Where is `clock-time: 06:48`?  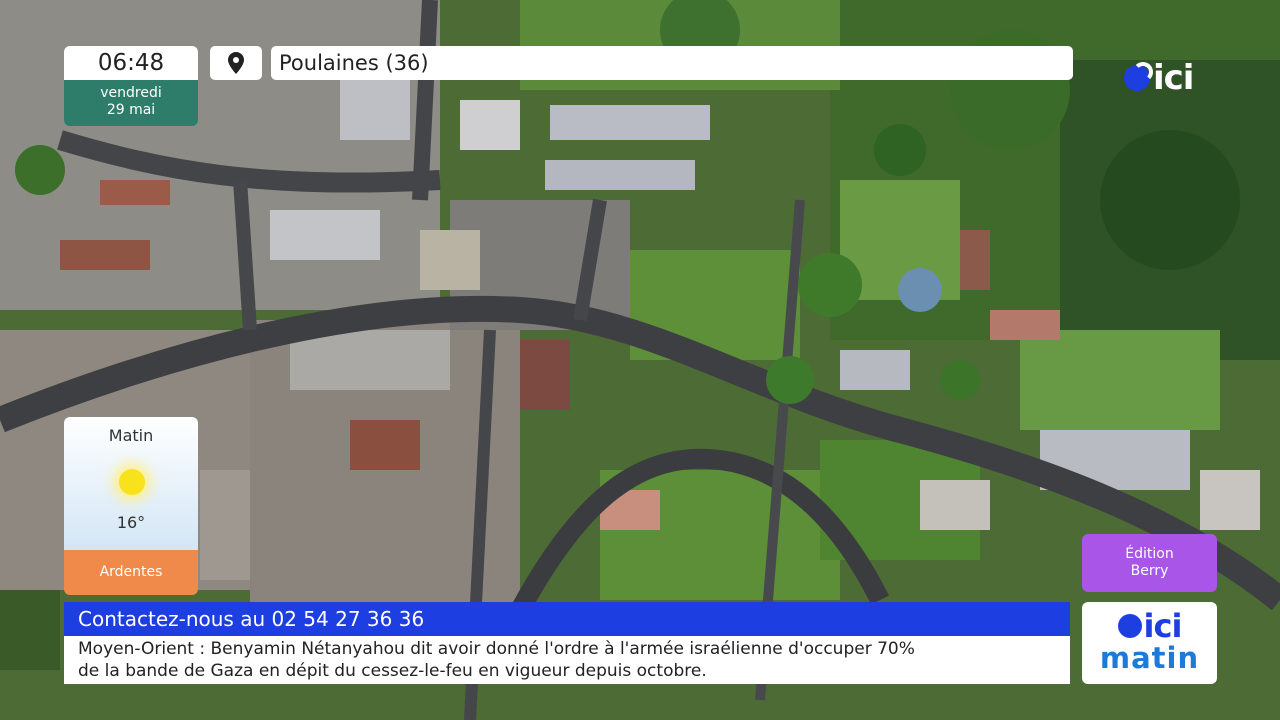
clock-time: 06:48 is located at coordinates (131, 63).